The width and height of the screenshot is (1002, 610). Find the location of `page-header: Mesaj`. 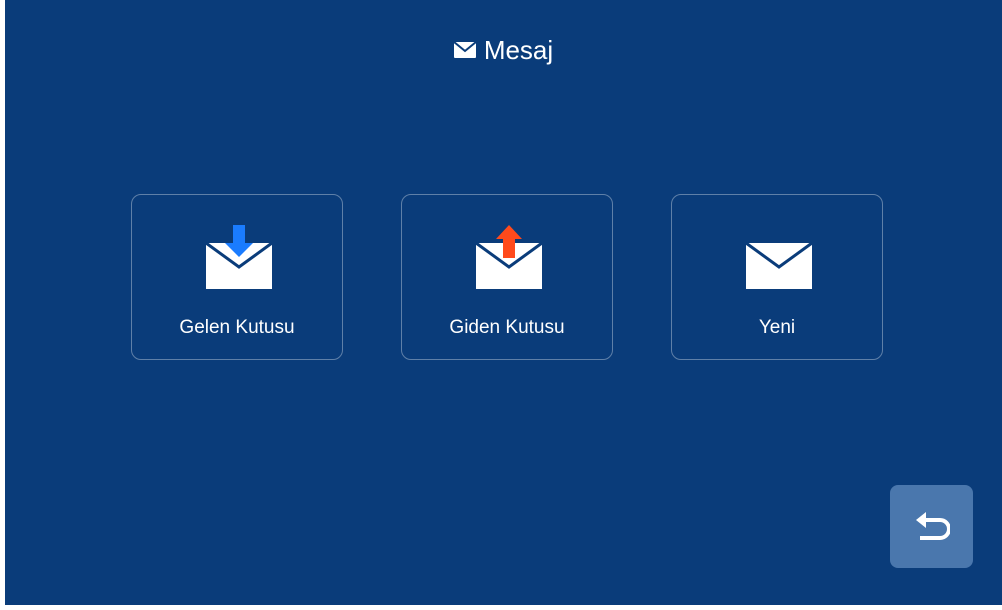

page-header: Mesaj is located at coordinates (503, 50).